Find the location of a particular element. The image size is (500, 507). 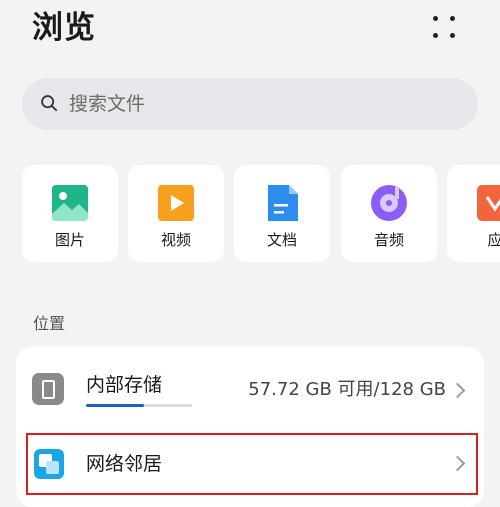

storage-usage-bar is located at coordinates (139, 405).